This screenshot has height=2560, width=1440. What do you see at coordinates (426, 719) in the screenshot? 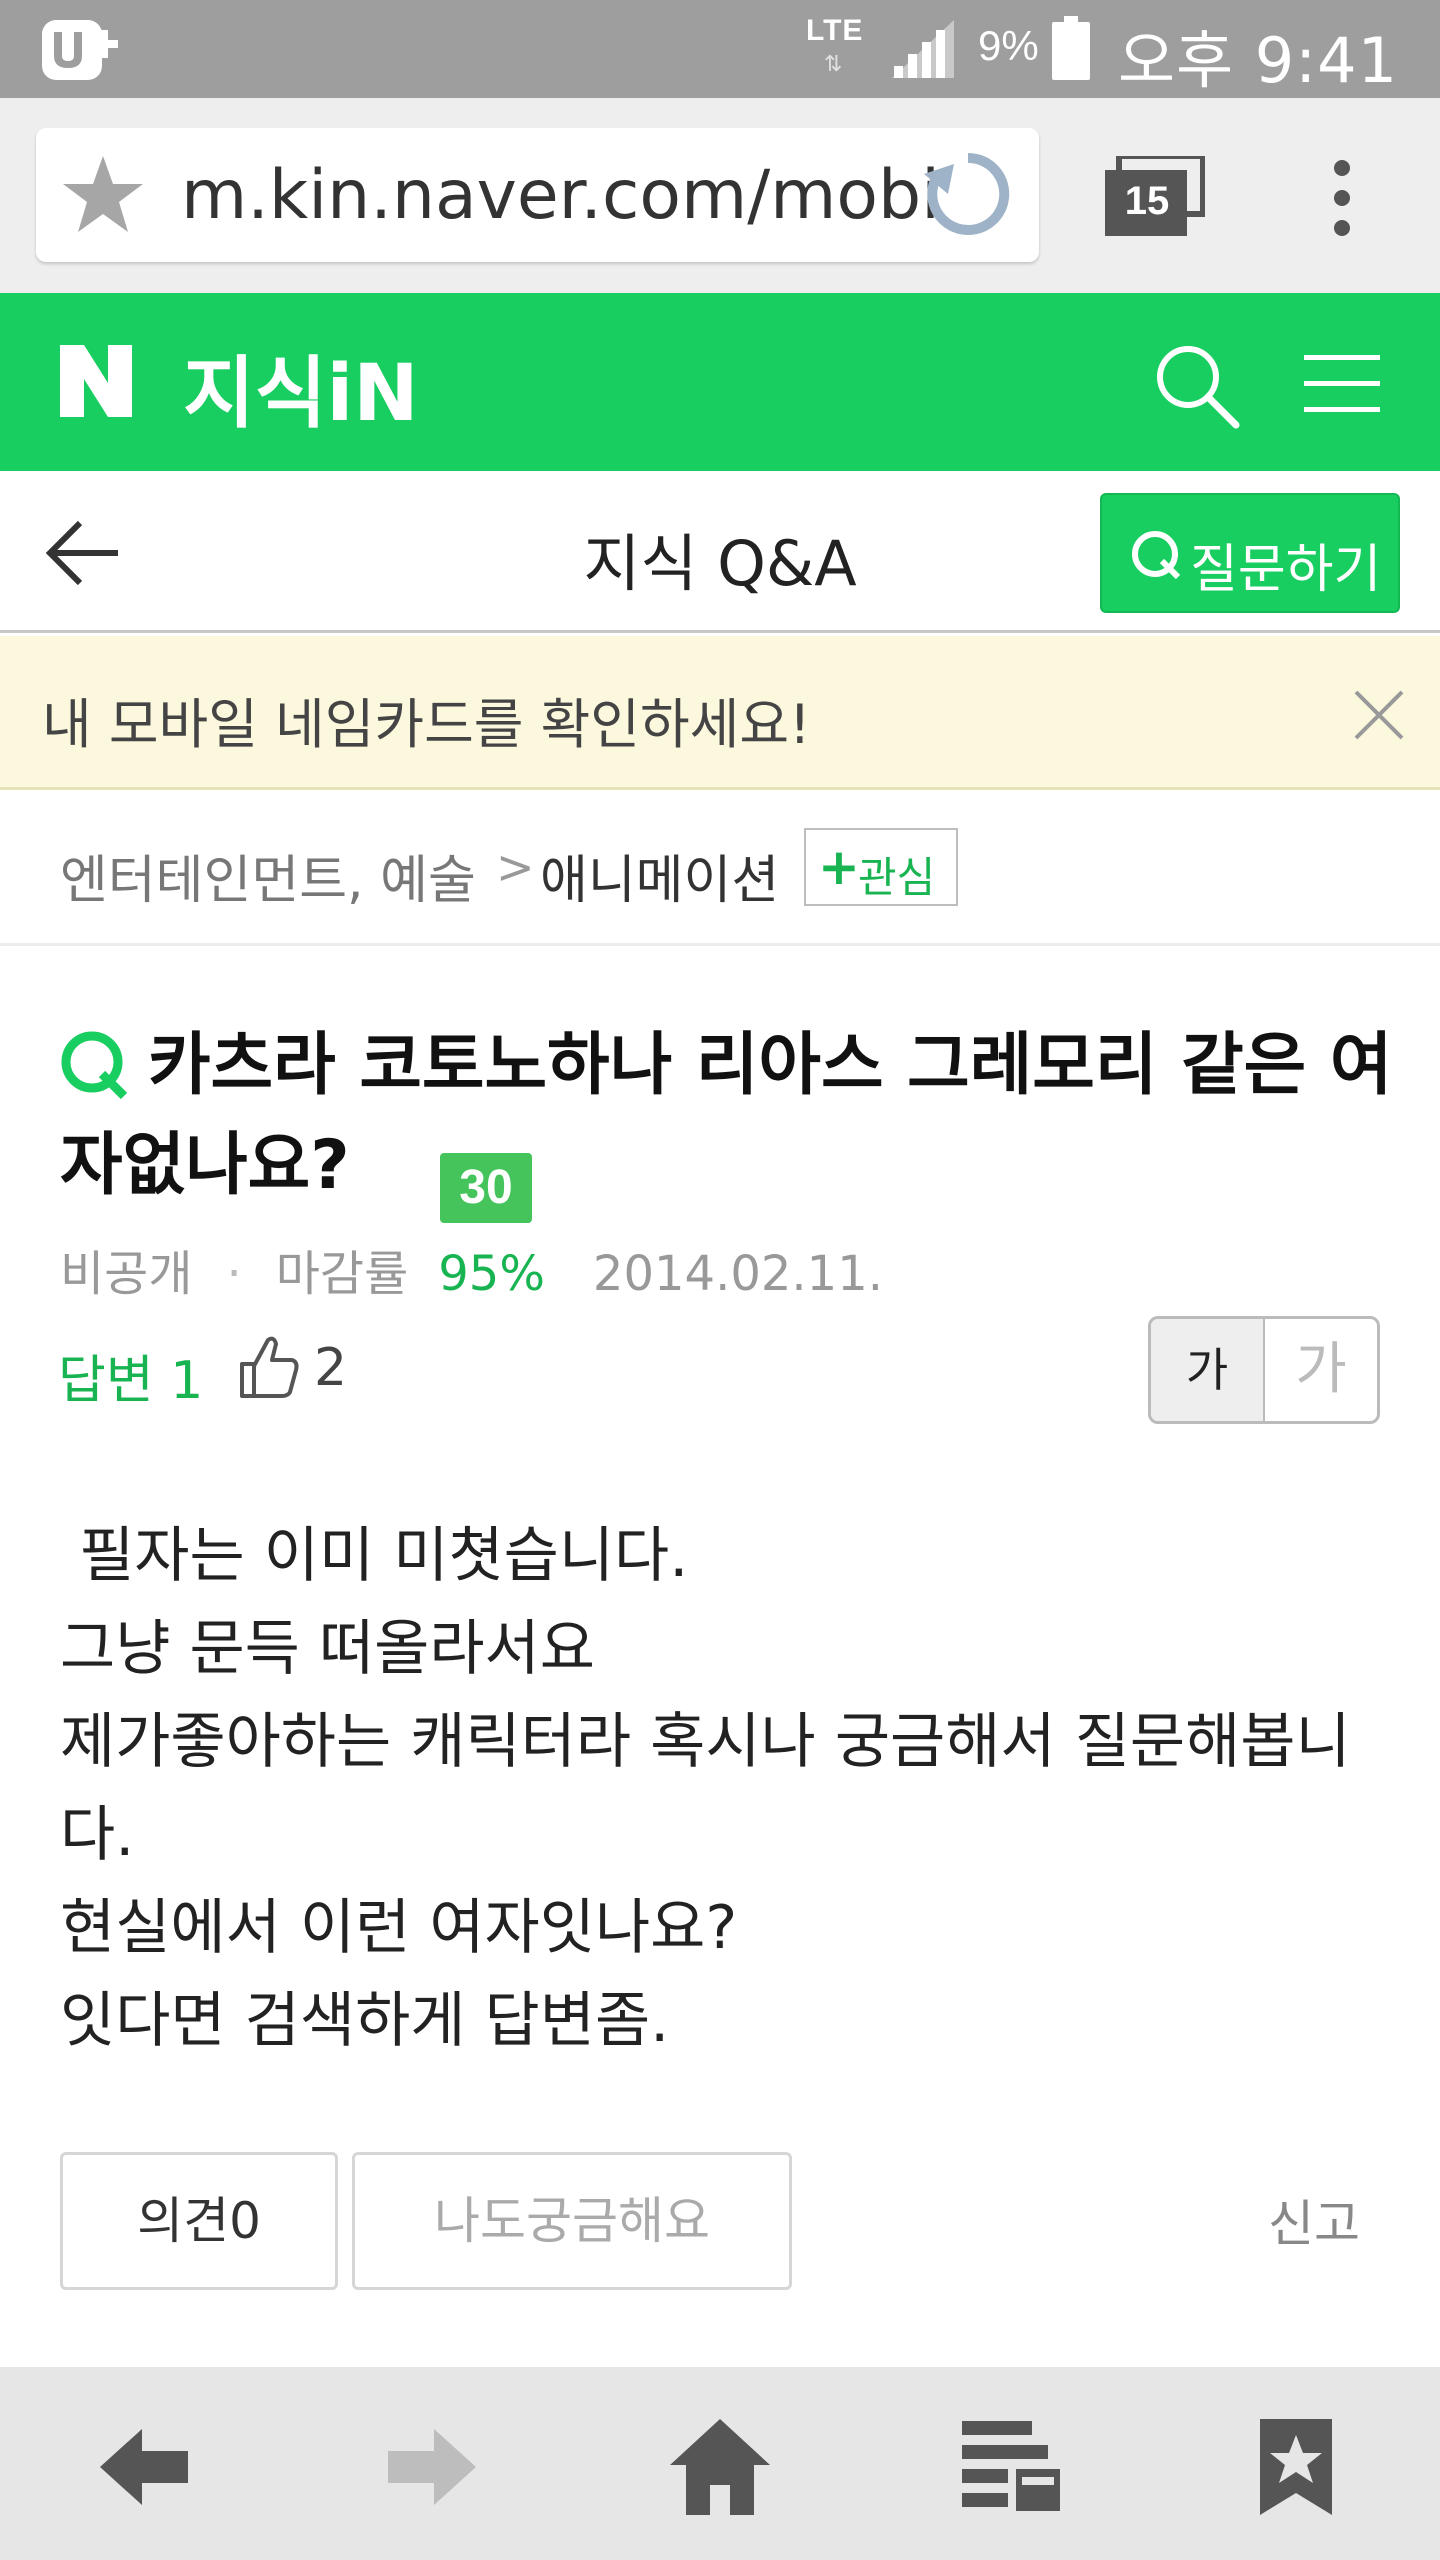
I see `banner-text: 내 모바일 네임카드를 확인하세요!` at bounding box center [426, 719].